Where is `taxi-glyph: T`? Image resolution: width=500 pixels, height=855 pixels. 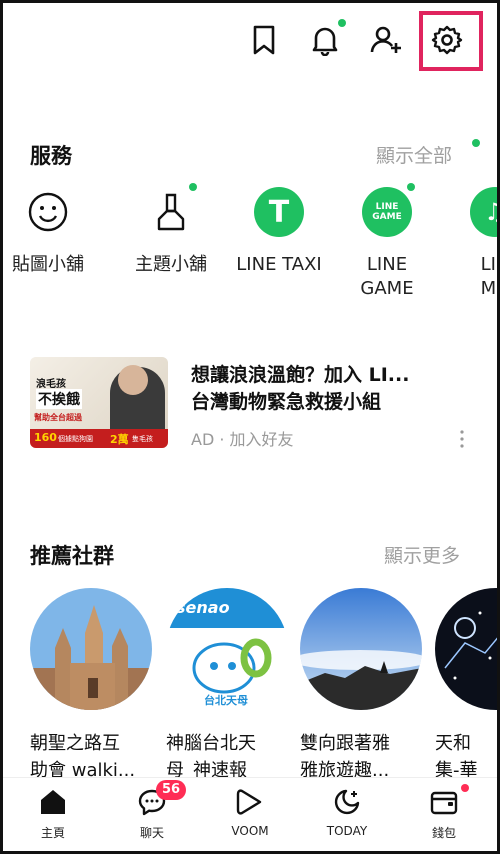
taxi-glyph: T is located at coordinates (279, 212).